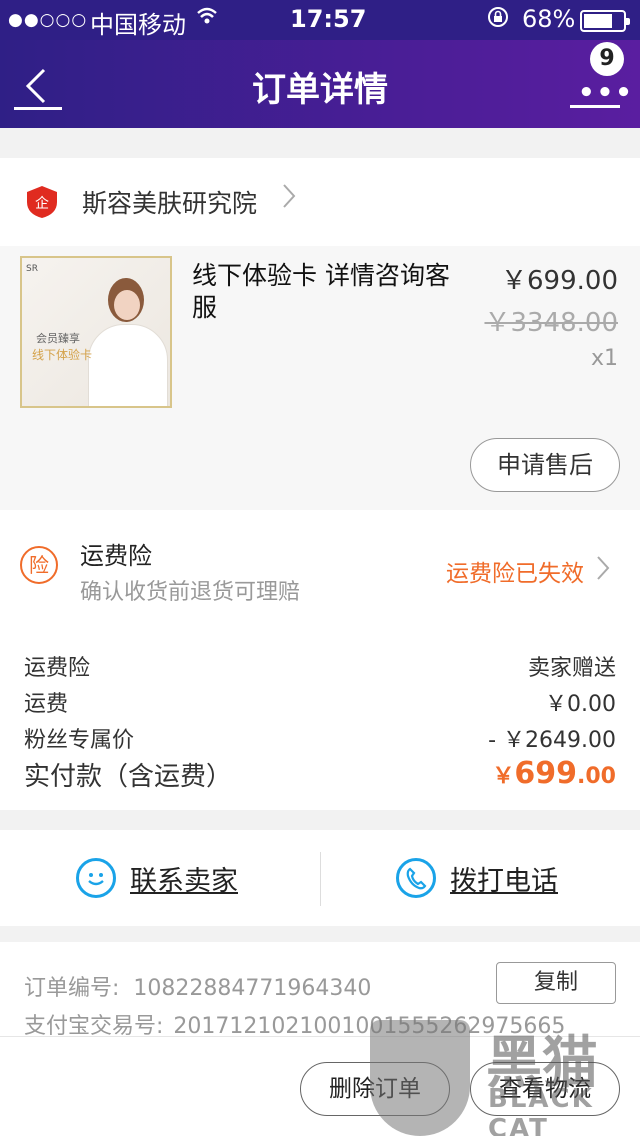  Describe the element at coordinates (39, 565) in the screenshot. I see `insurance-icon: 险` at that location.